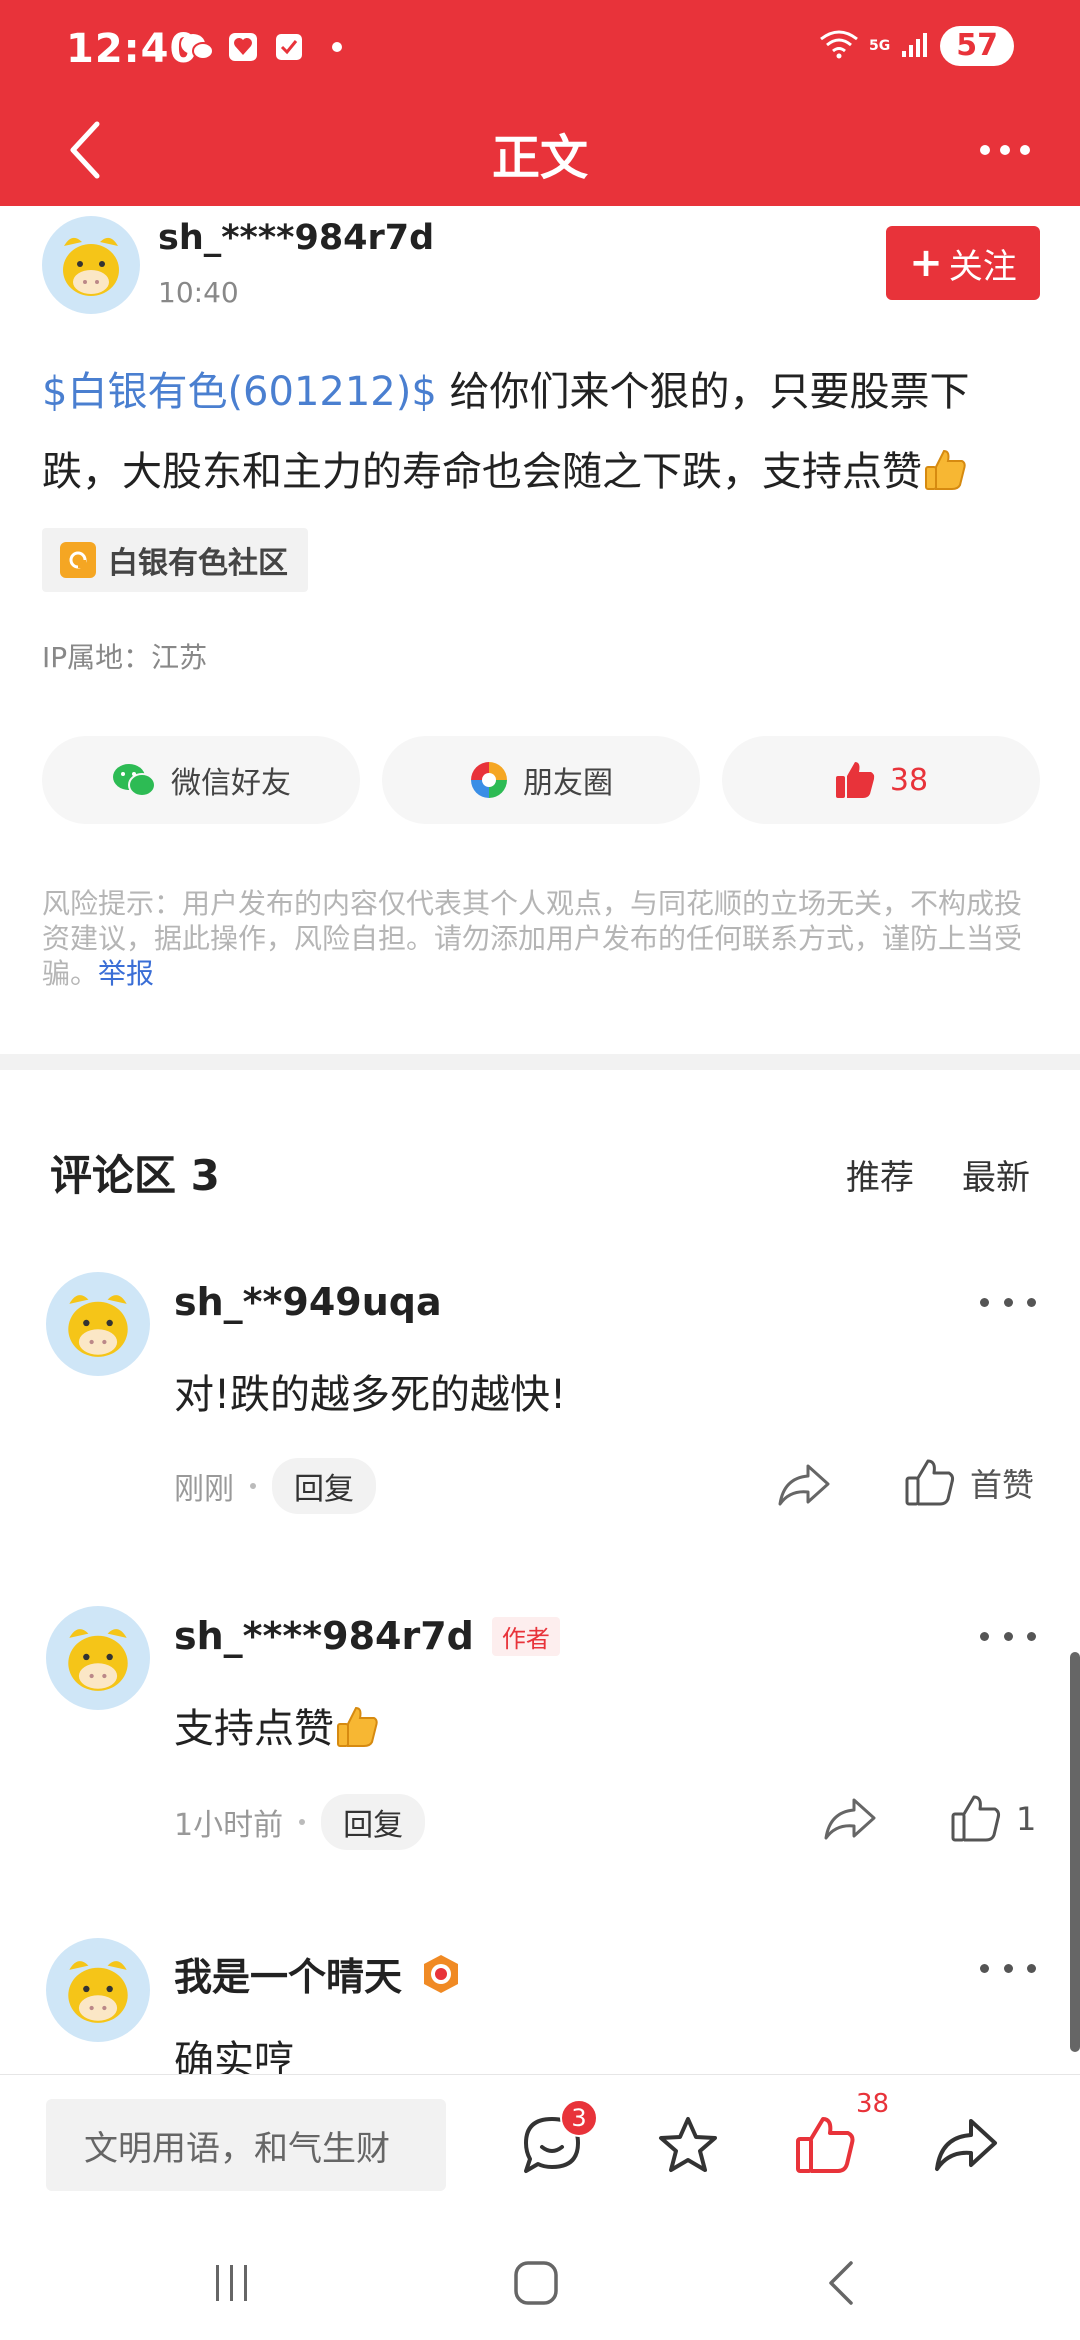 Image resolution: width=1080 pixels, height=2340 pixels. I want to click on comment-count-badge: 3, so click(579, 2118).